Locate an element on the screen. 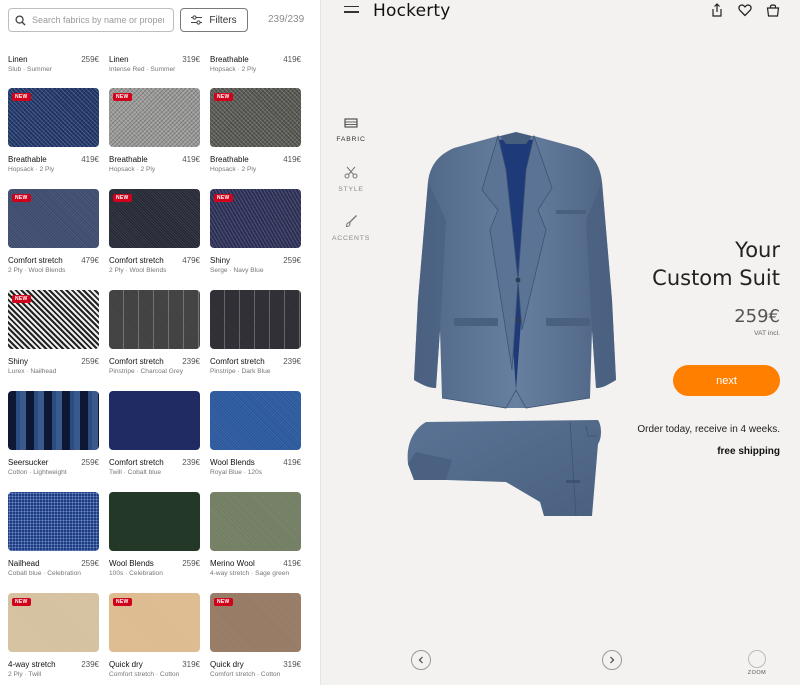  fabric-subtitle: 2 Ply · Wool Blends is located at coordinates (138, 270).